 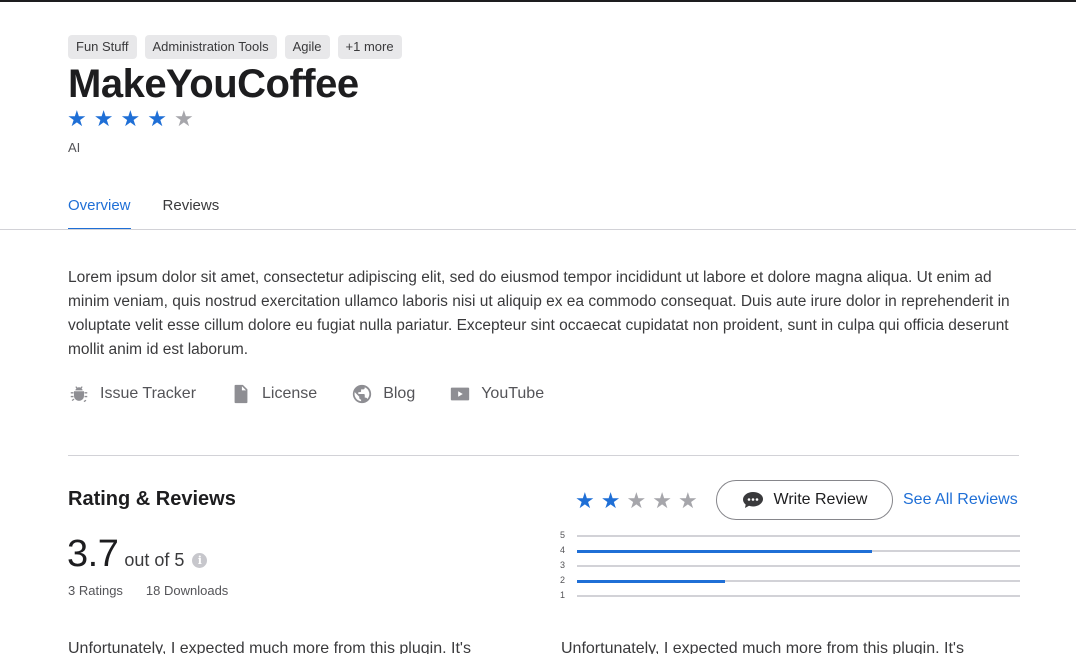 I want to click on license-label: License, so click(x=290, y=393).